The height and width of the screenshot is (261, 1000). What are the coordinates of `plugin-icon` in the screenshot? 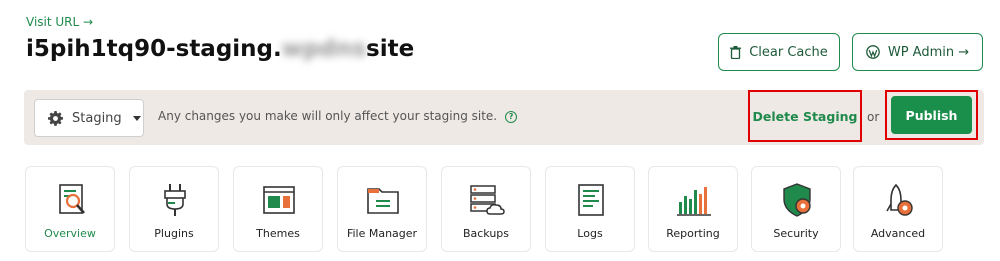 It's located at (175, 200).